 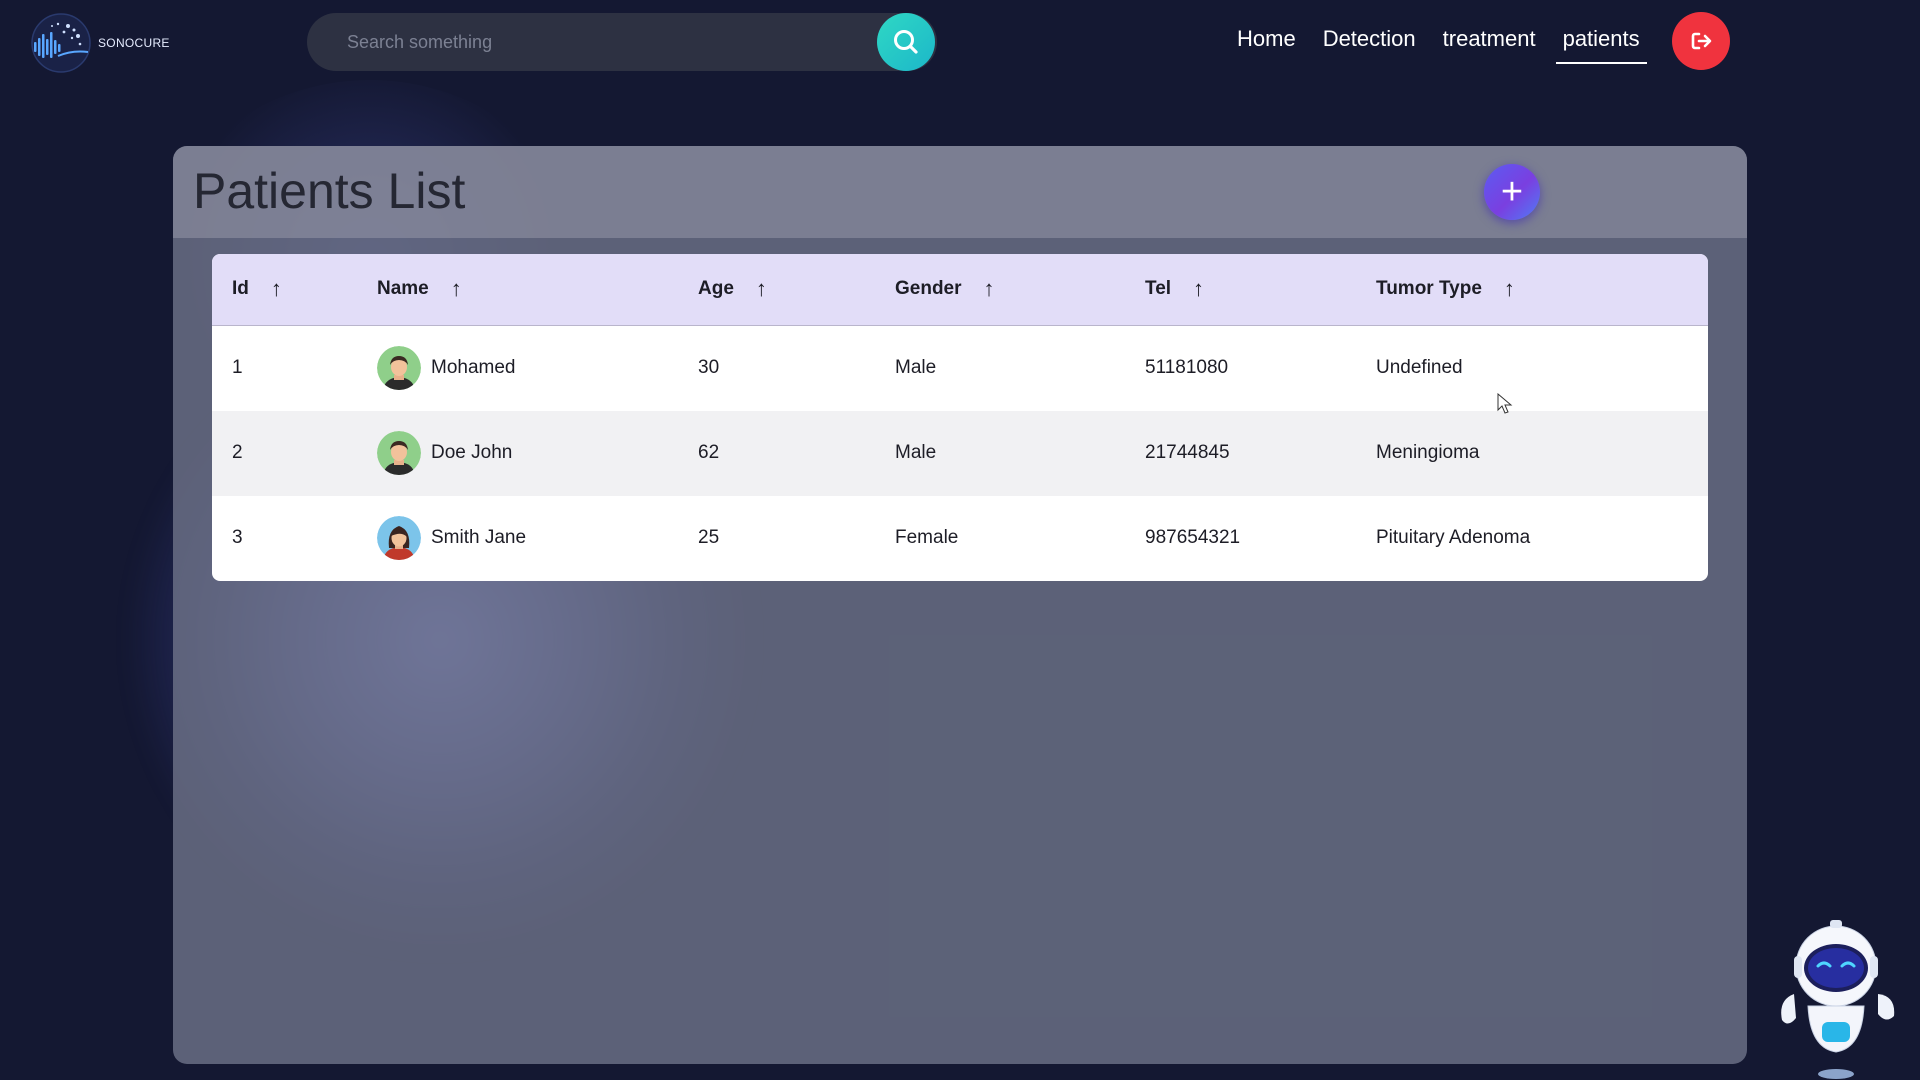 What do you see at coordinates (237, 367) in the screenshot?
I see `cell-id: 1` at bounding box center [237, 367].